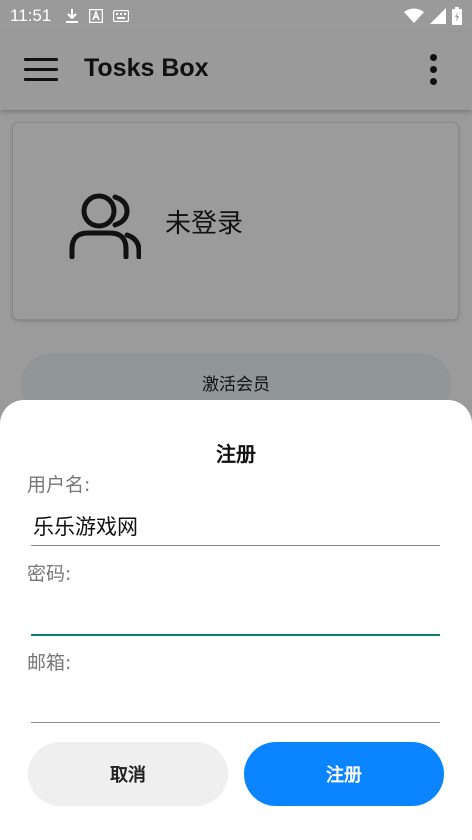 This screenshot has width=472, height=840. I want to click on username-underline, so click(235, 545).